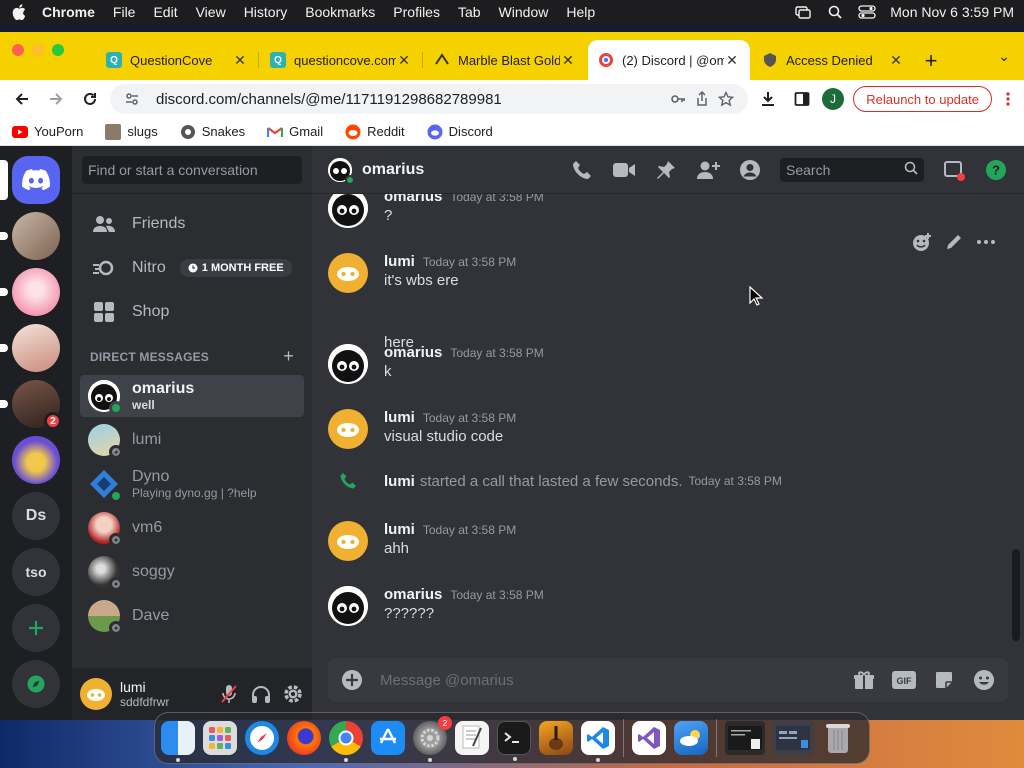 This screenshot has height=768, width=1024. I want to click on vscode-icon, so click(598, 741).